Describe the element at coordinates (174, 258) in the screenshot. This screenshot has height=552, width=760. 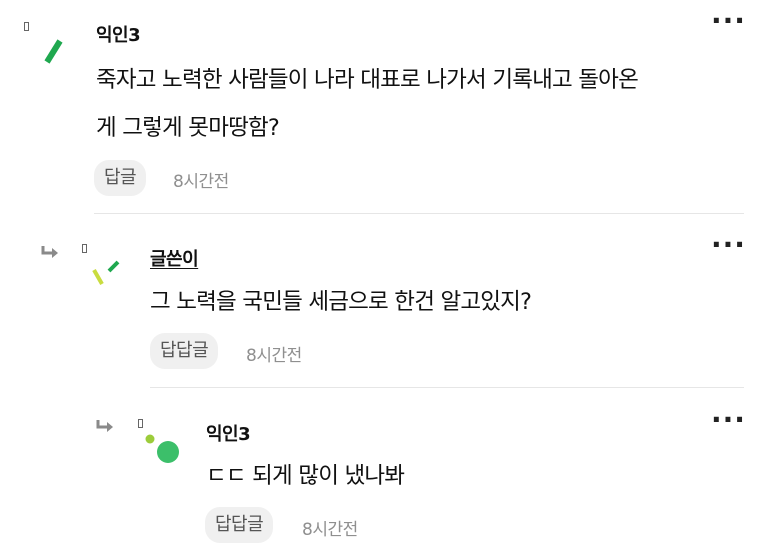
I see `comment-author: 글쓴이` at that location.